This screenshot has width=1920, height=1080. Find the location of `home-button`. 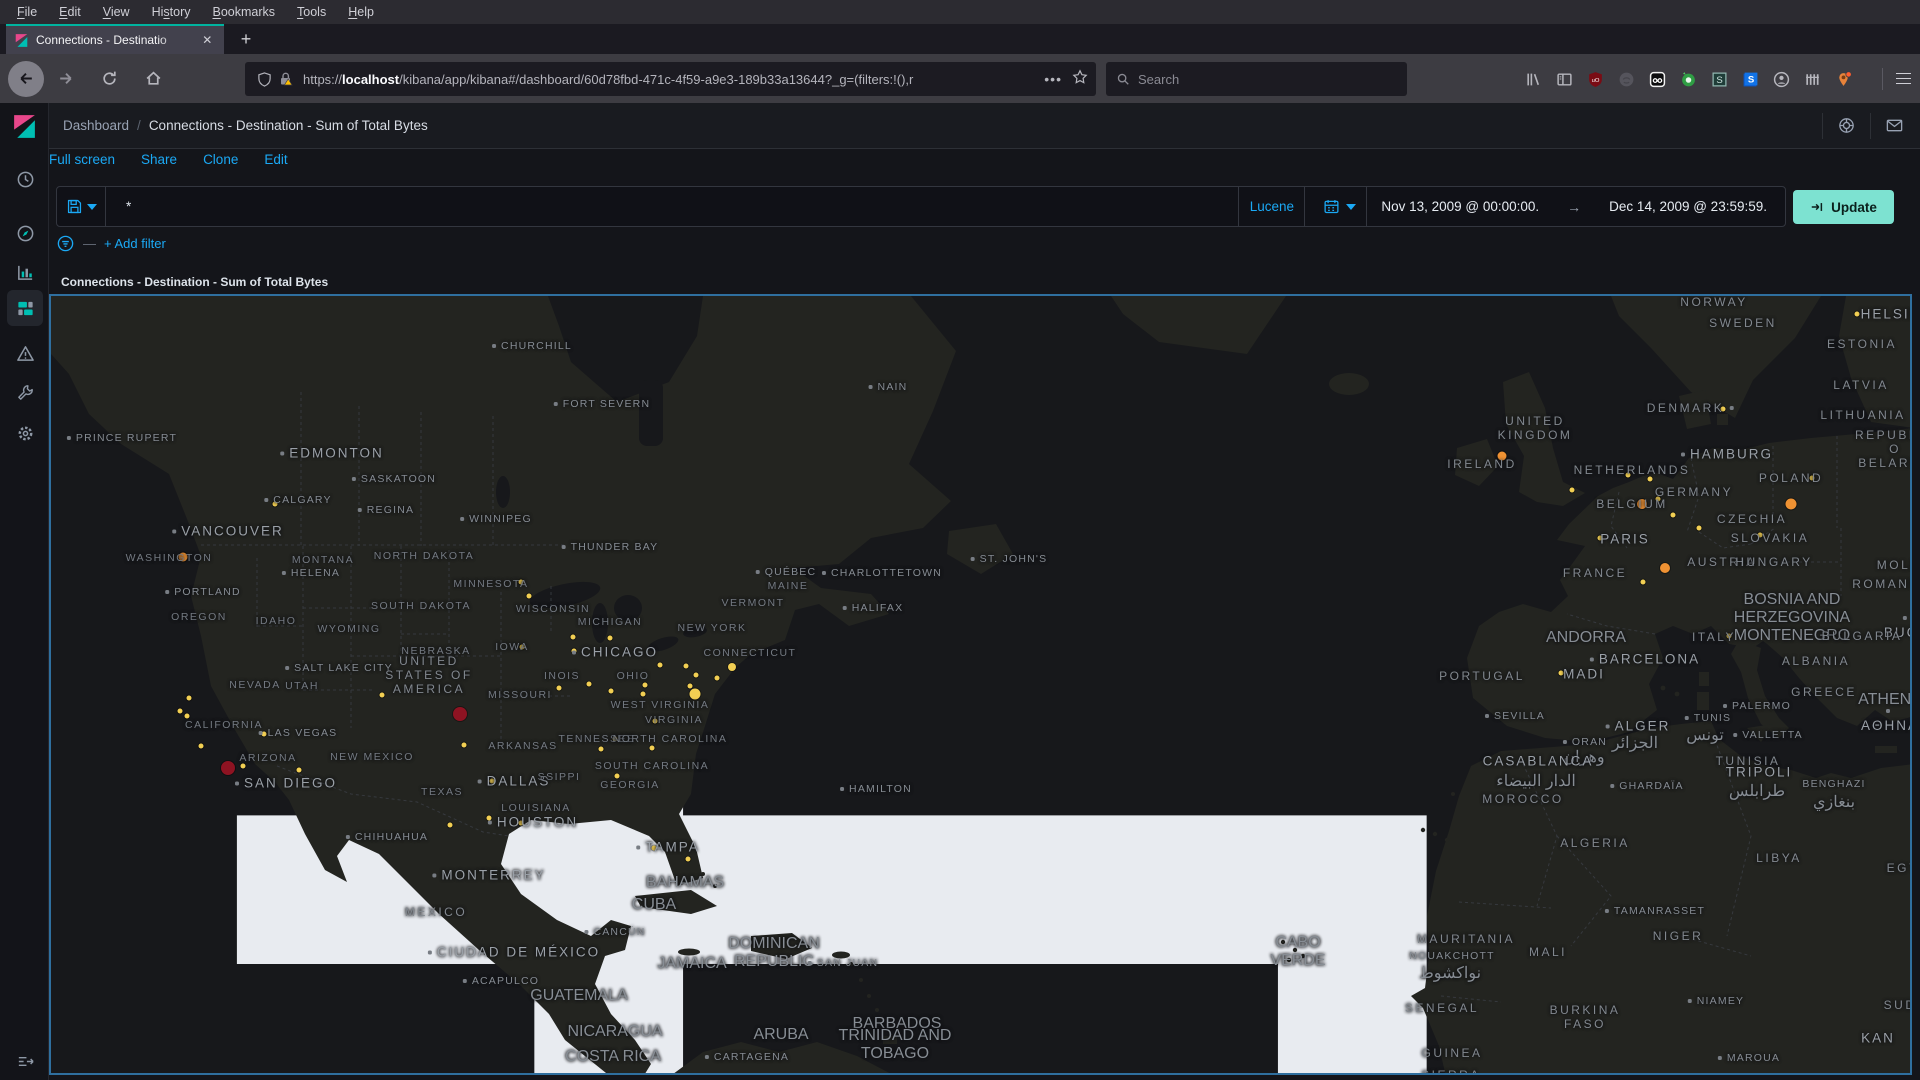

home-button is located at coordinates (153, 79).